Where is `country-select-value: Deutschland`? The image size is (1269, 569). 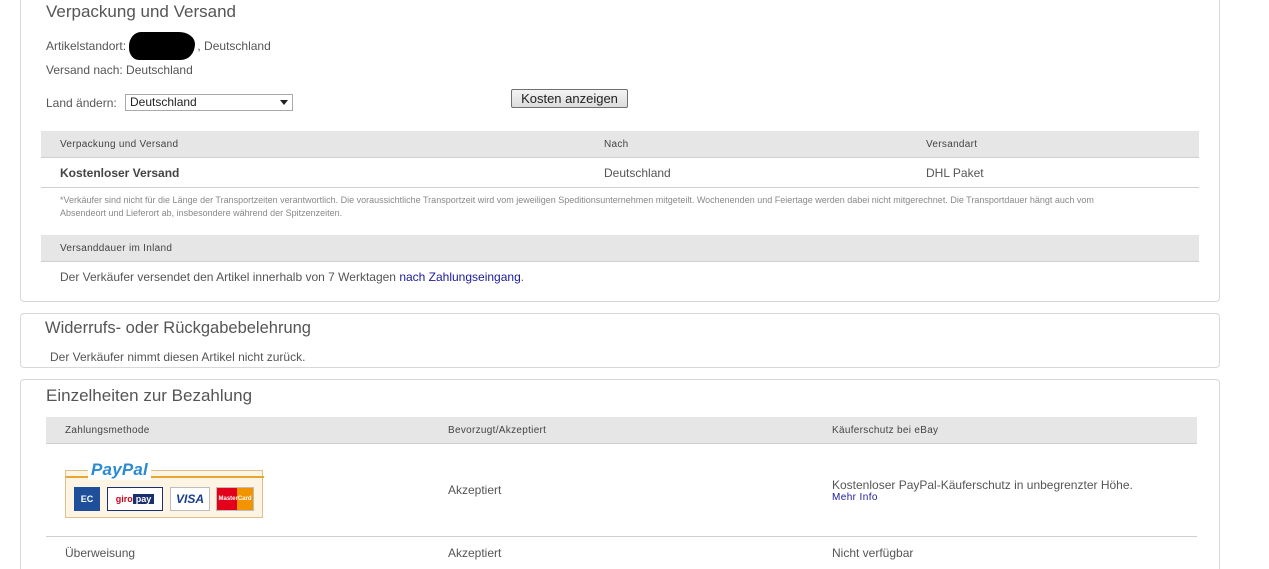 country-select-value: Deutschland is located at coordinates (163, 102).